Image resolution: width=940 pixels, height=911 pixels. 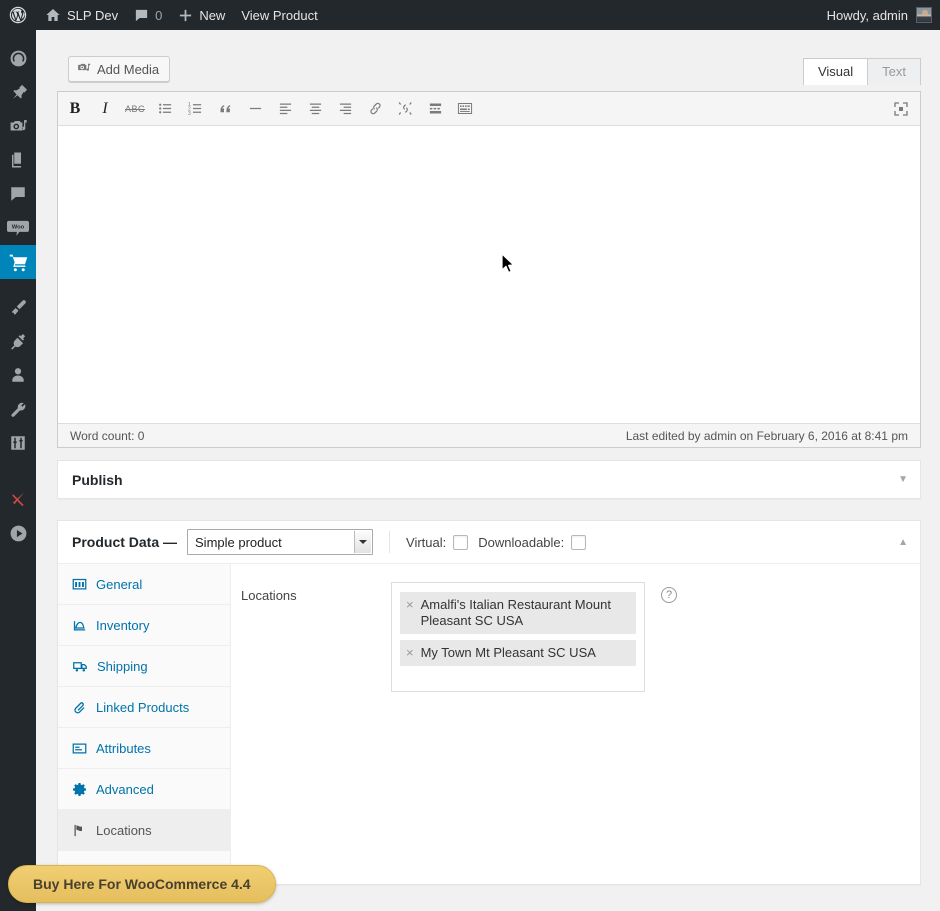 I want to click on tab-inventory: Inventory, so click(x=144, y=625).